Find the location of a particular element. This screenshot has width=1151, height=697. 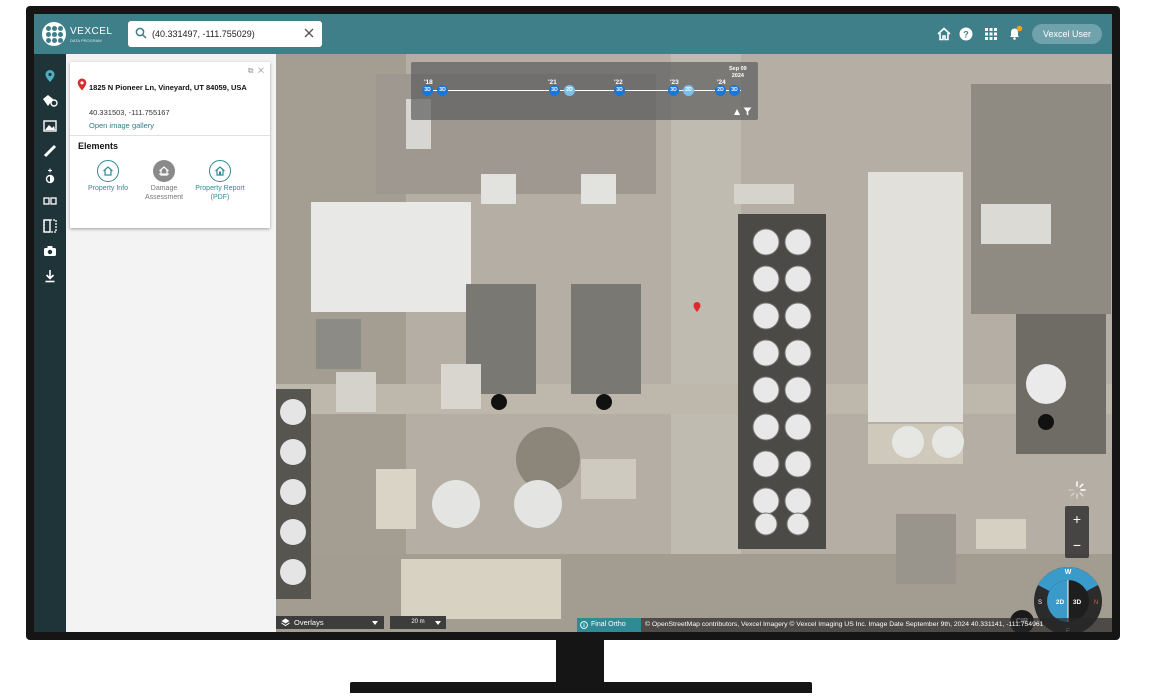

damage-icon is located at coordinates (164, 171).